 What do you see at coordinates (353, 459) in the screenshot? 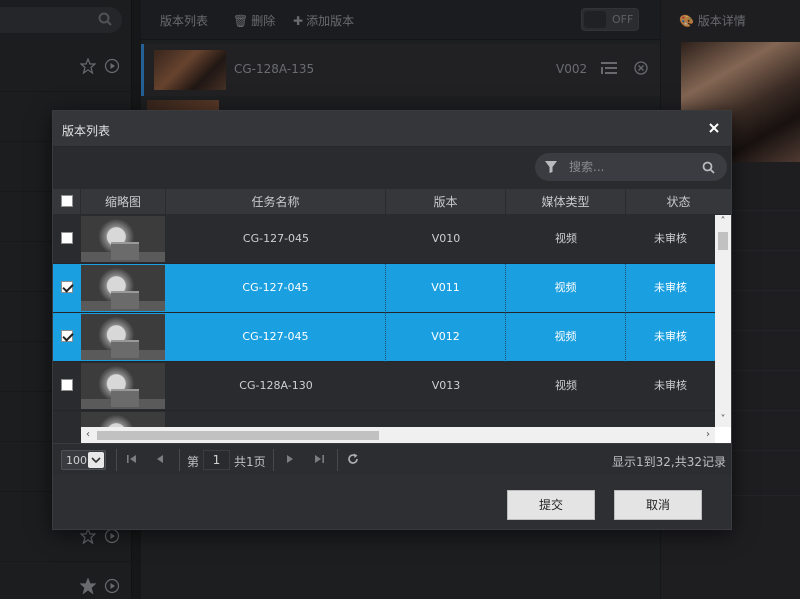
I see `refresh-icon` at bounding box center [353, 459].